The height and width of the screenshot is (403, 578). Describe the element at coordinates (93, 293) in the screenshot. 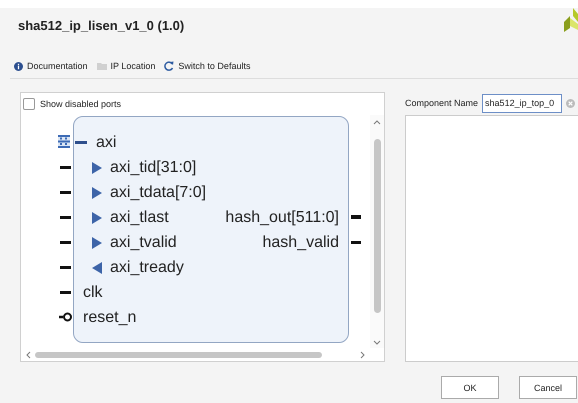

I see `port-label: clk` at that location.